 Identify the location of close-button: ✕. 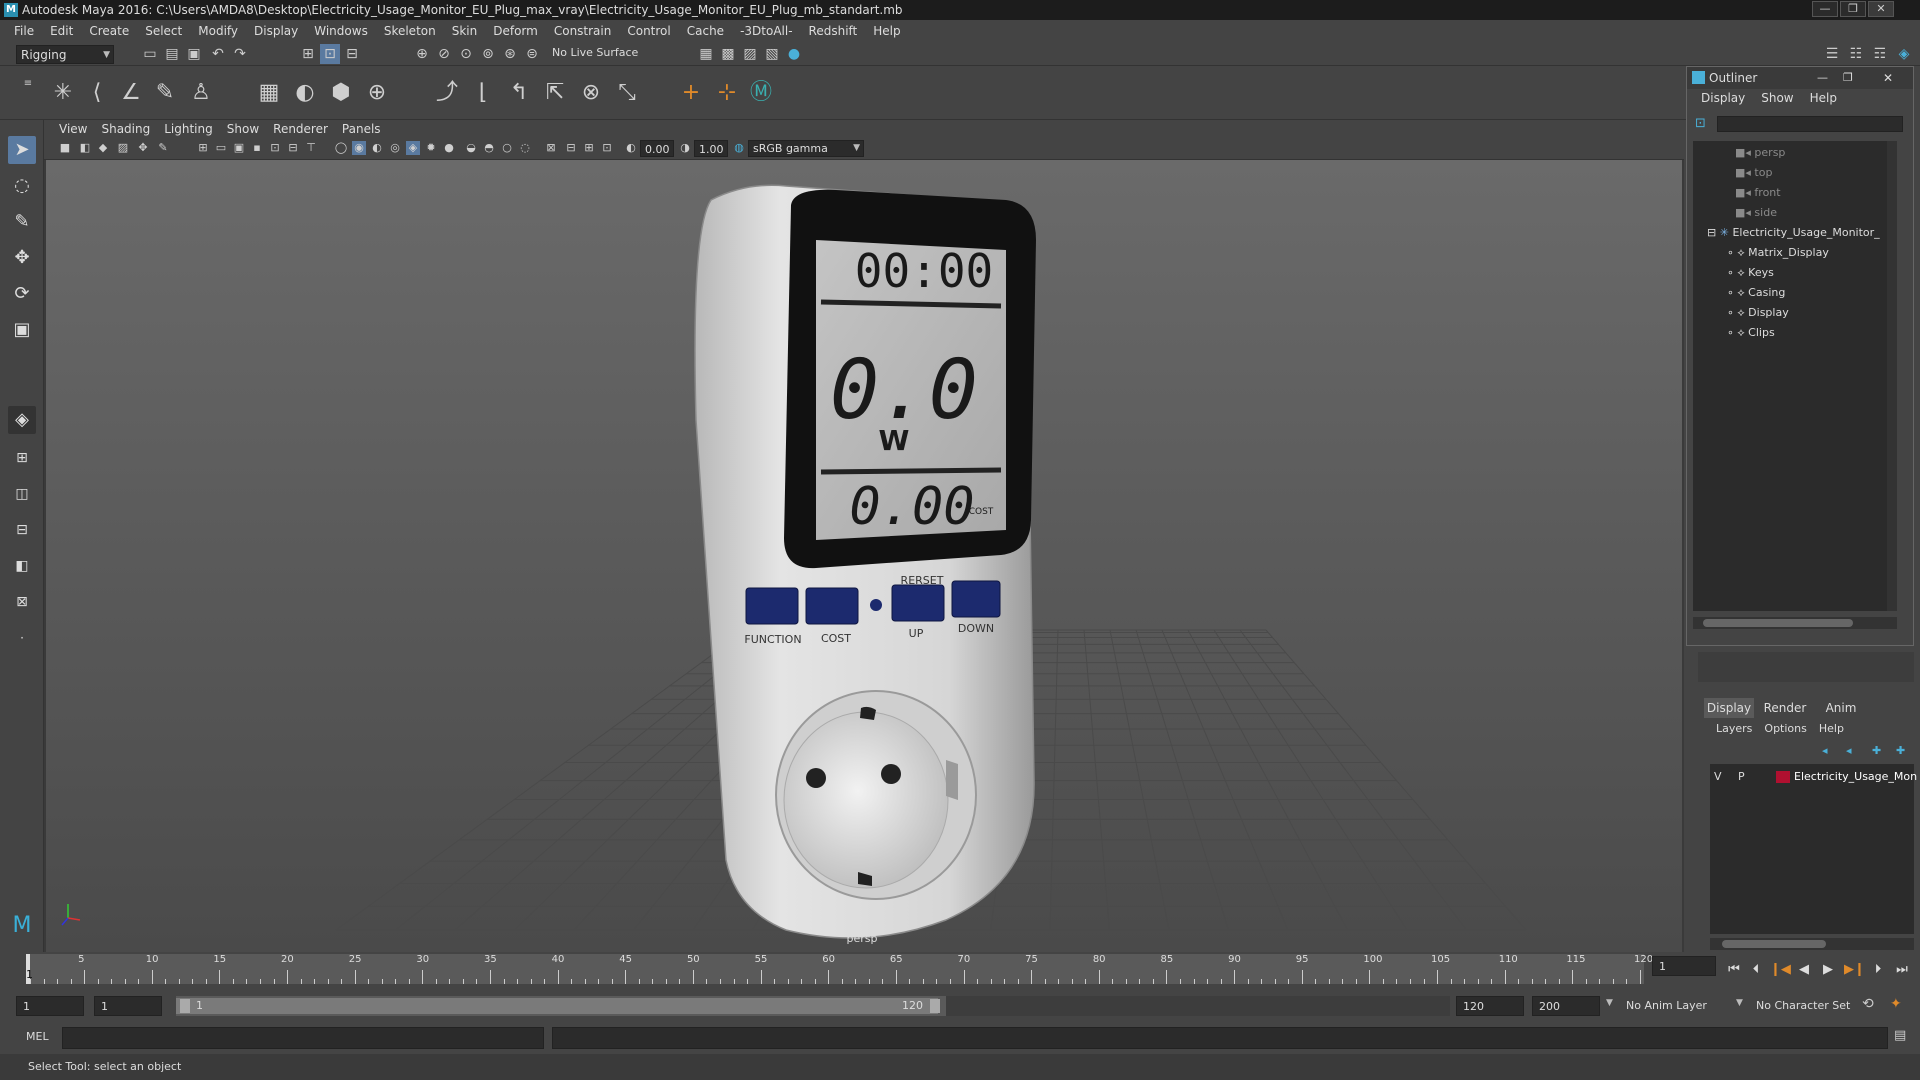
(1881, 9).